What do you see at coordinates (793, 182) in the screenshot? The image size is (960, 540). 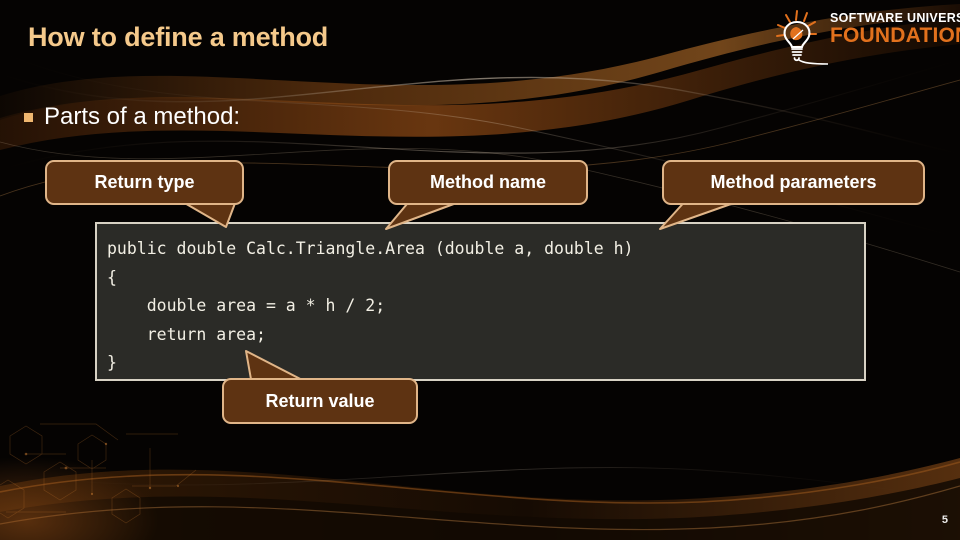 I see `callout-method-parameters: Method parameters` at bounding box center [793, 182].